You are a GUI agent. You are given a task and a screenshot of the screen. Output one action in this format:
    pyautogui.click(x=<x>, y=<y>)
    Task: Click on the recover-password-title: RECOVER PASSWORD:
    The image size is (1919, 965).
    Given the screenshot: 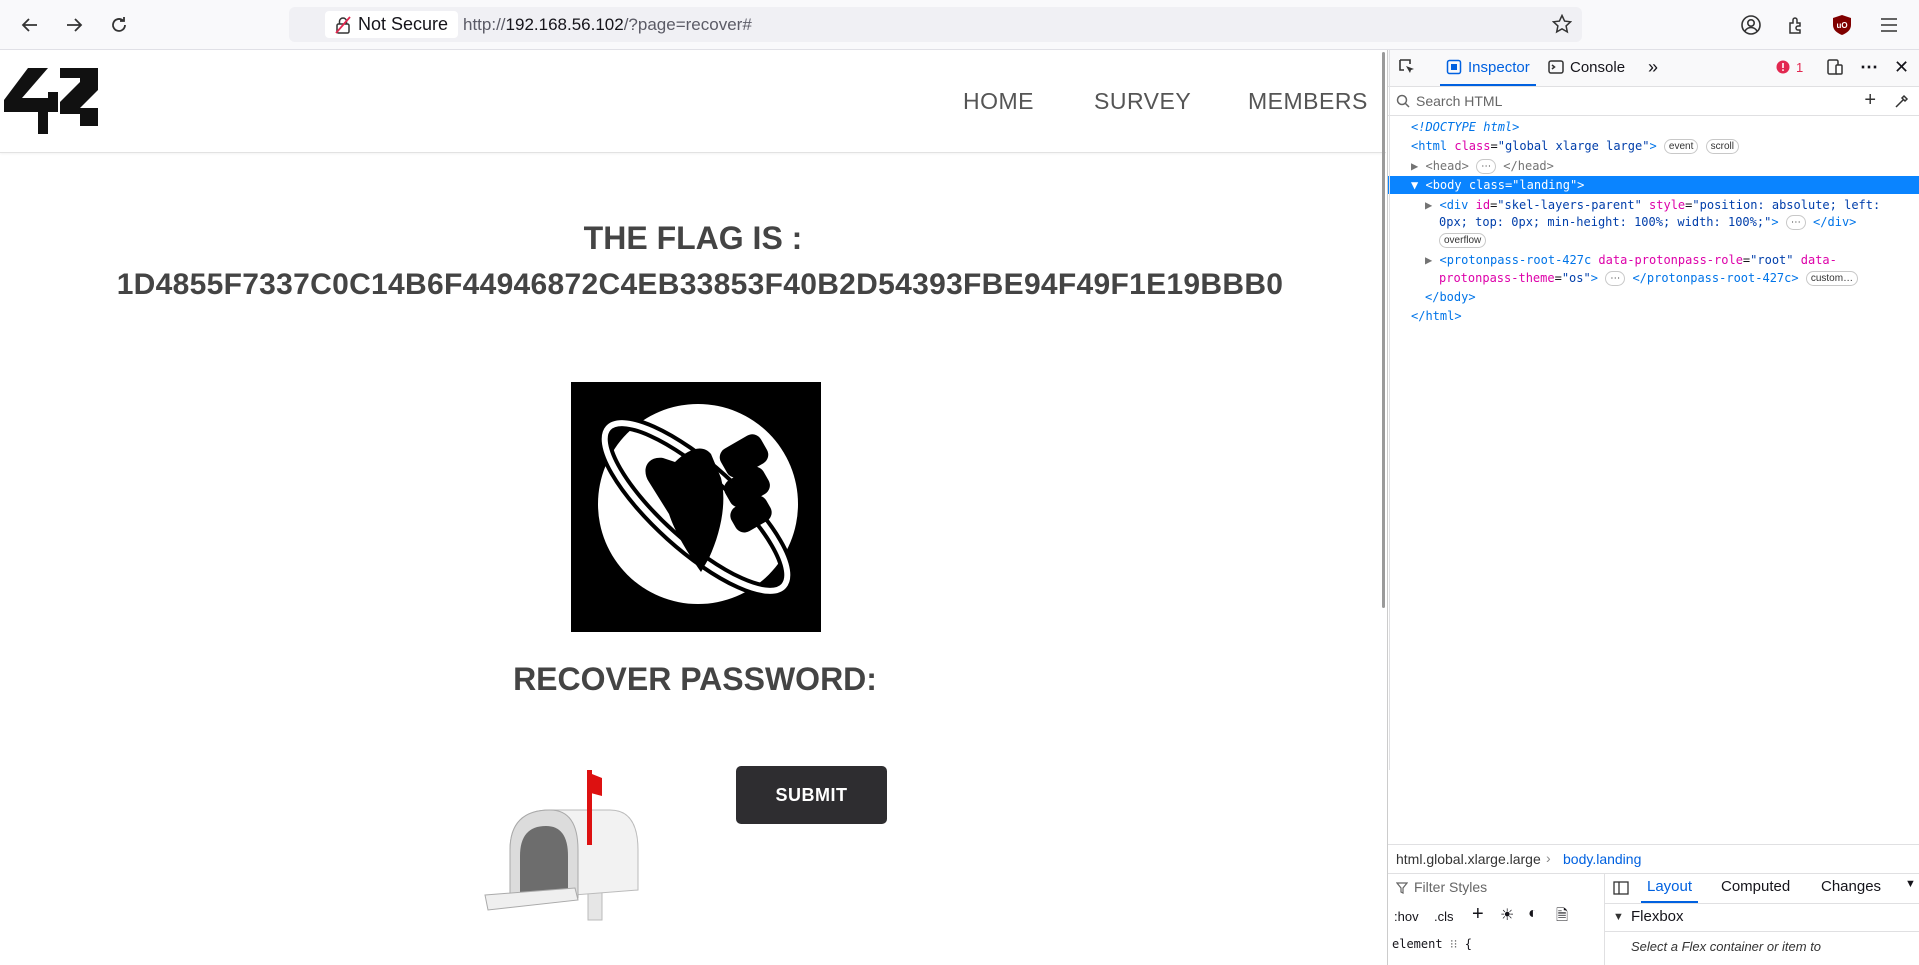 What is the action you would take?
    pyautogui.click(x=695, y=679)
    